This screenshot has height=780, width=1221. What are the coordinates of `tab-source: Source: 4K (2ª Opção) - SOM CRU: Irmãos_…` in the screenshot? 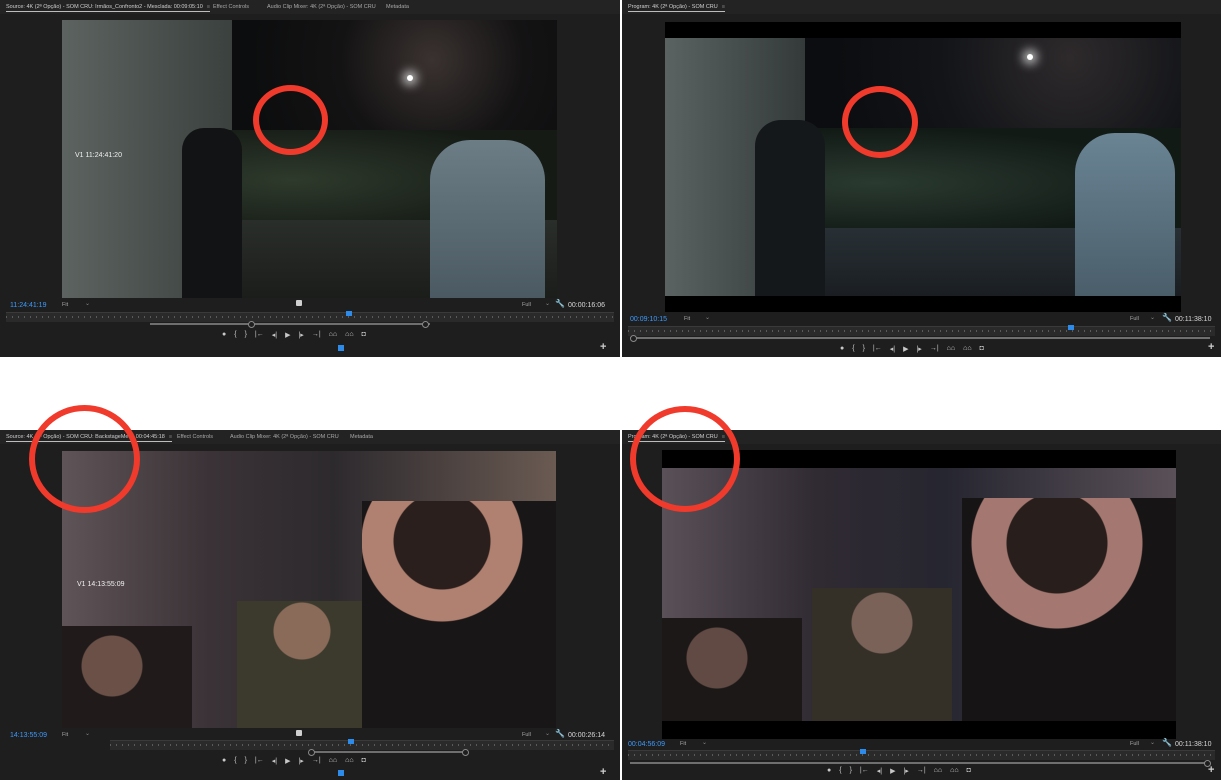 It's located at (108, 8).